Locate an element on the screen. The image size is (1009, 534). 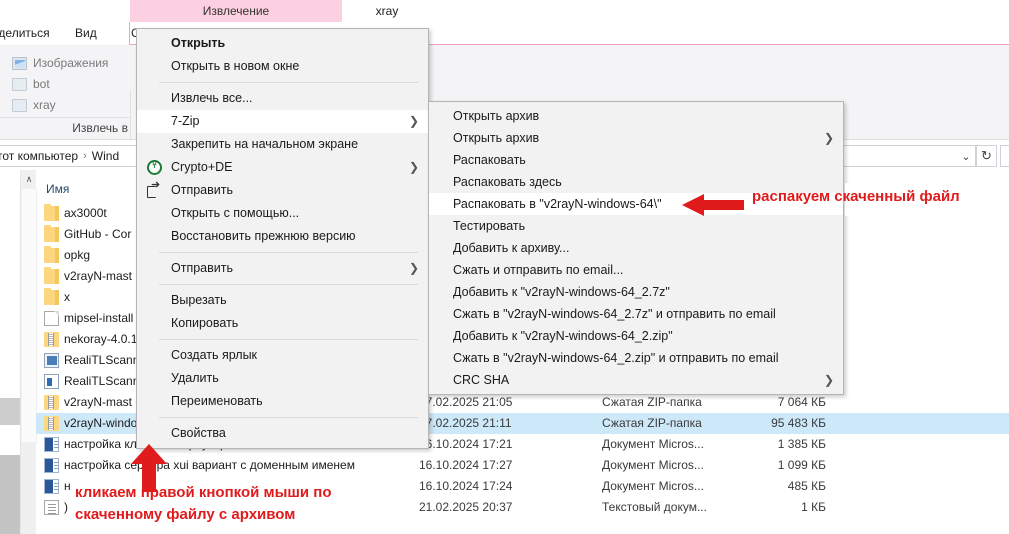
tab-xray: xray is located at coordinates (387, 11).